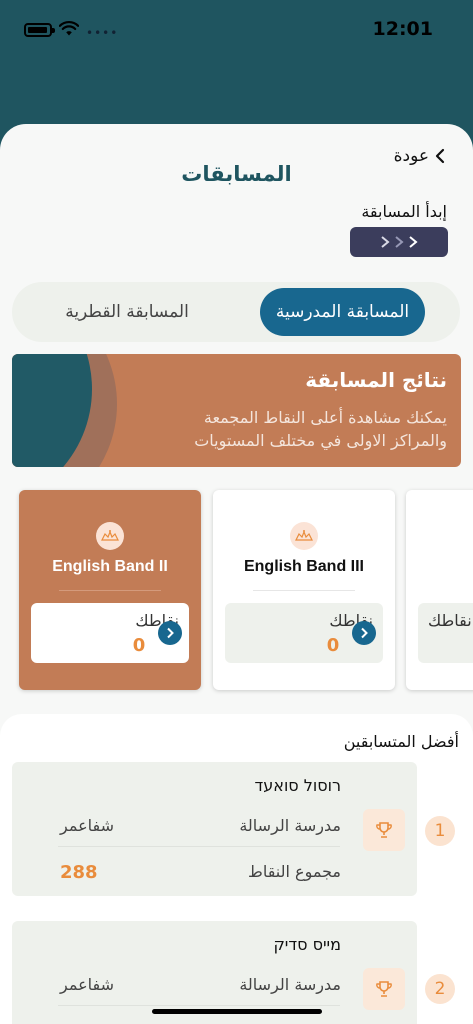 The height and width of the screenshot is (1024, 473). What do you see at coordinates (236, 30) in the screenshot?
I see `status-bar: •••• 12:01` at bounding box center [236, 30].